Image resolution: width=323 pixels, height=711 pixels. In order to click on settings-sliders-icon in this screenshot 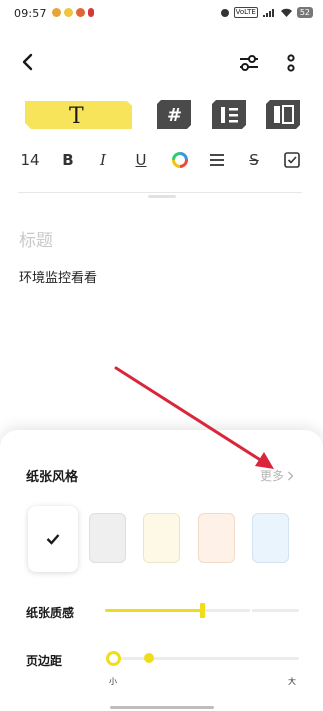, I will do `click(249, 63)`.